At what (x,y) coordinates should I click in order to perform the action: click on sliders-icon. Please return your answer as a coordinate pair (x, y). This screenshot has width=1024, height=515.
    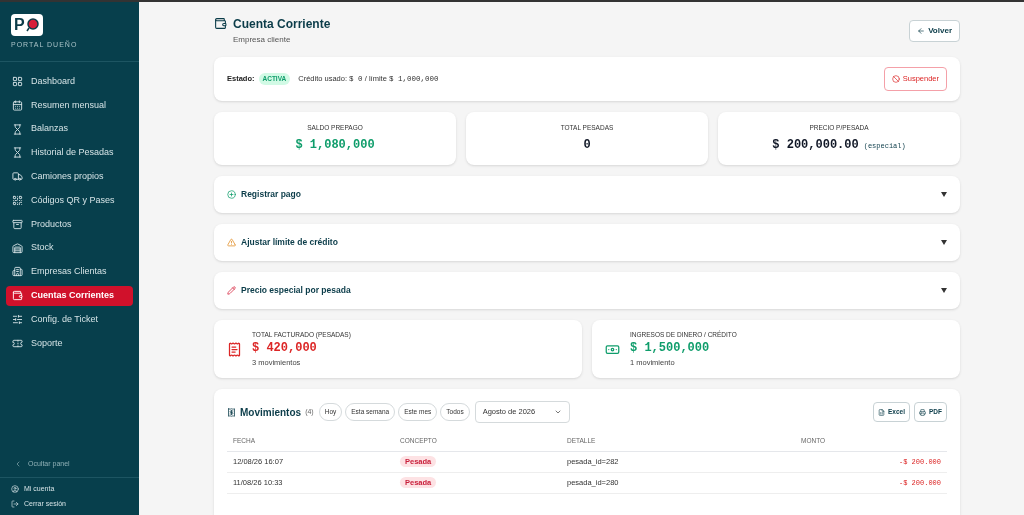
    Looking at the image, I should click on (17, 319).